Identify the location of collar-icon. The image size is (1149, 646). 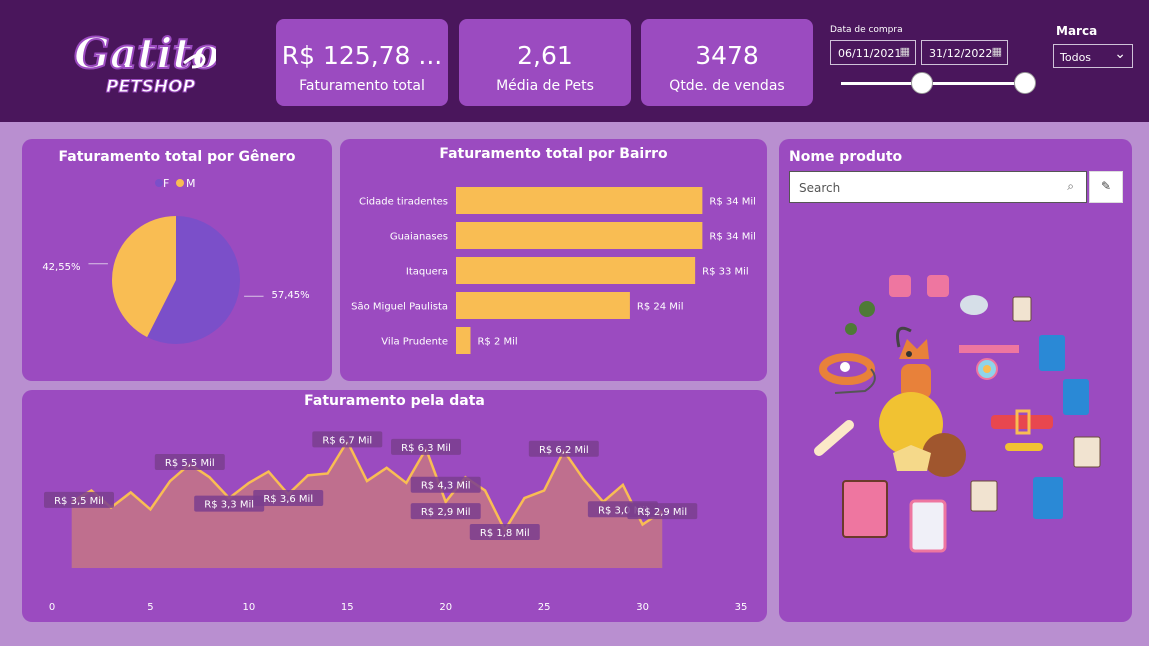
(847, 373).